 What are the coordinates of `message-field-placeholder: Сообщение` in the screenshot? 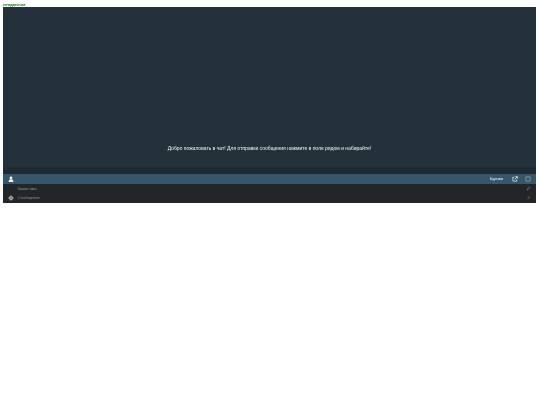 It's located at (29, 197).